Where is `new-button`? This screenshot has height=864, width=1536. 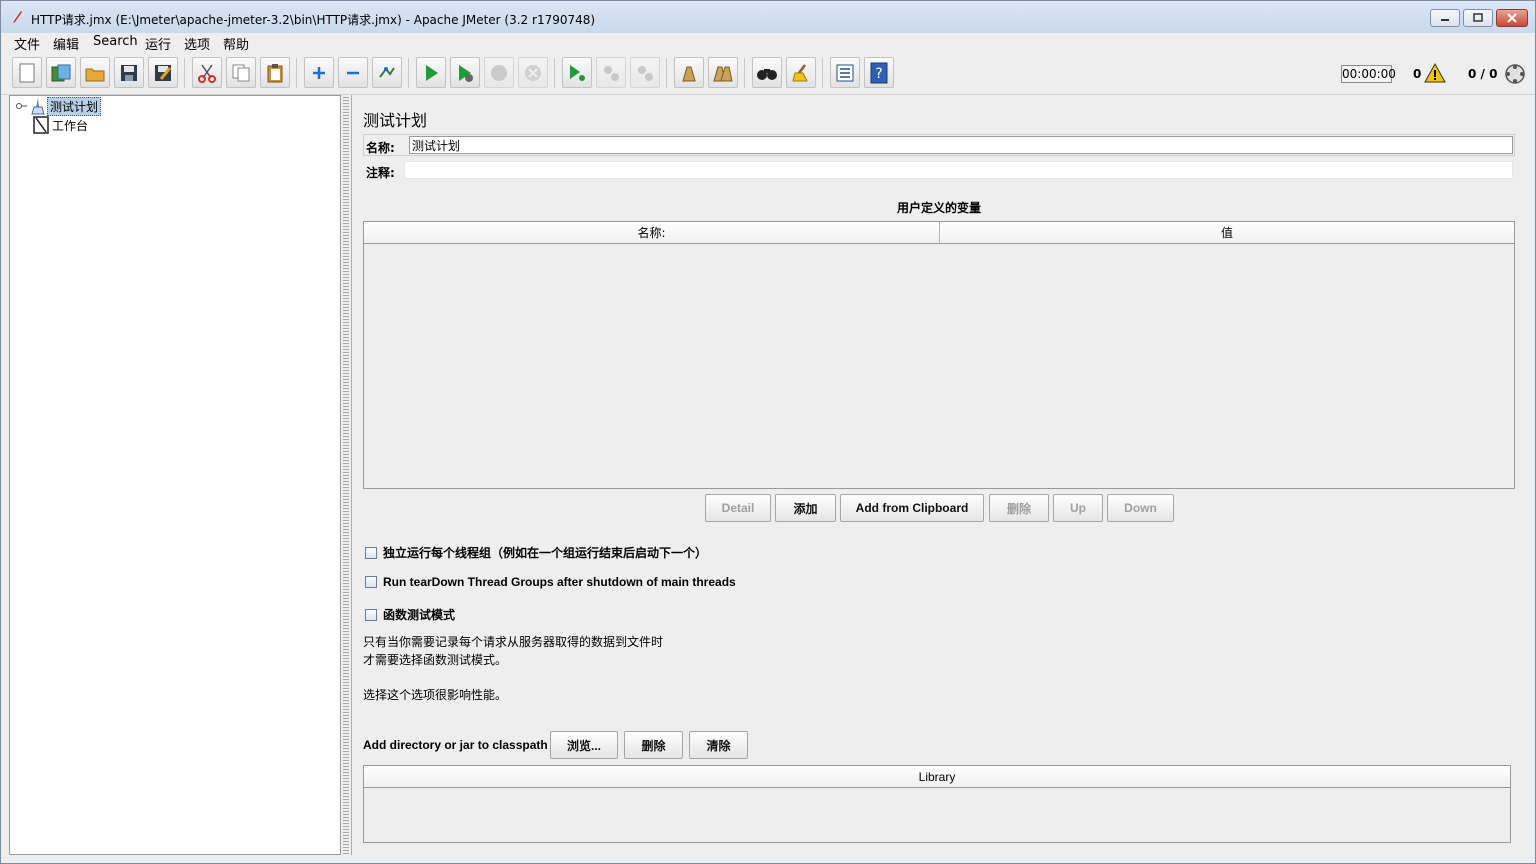 new-button is located at coordinates (27, 72).